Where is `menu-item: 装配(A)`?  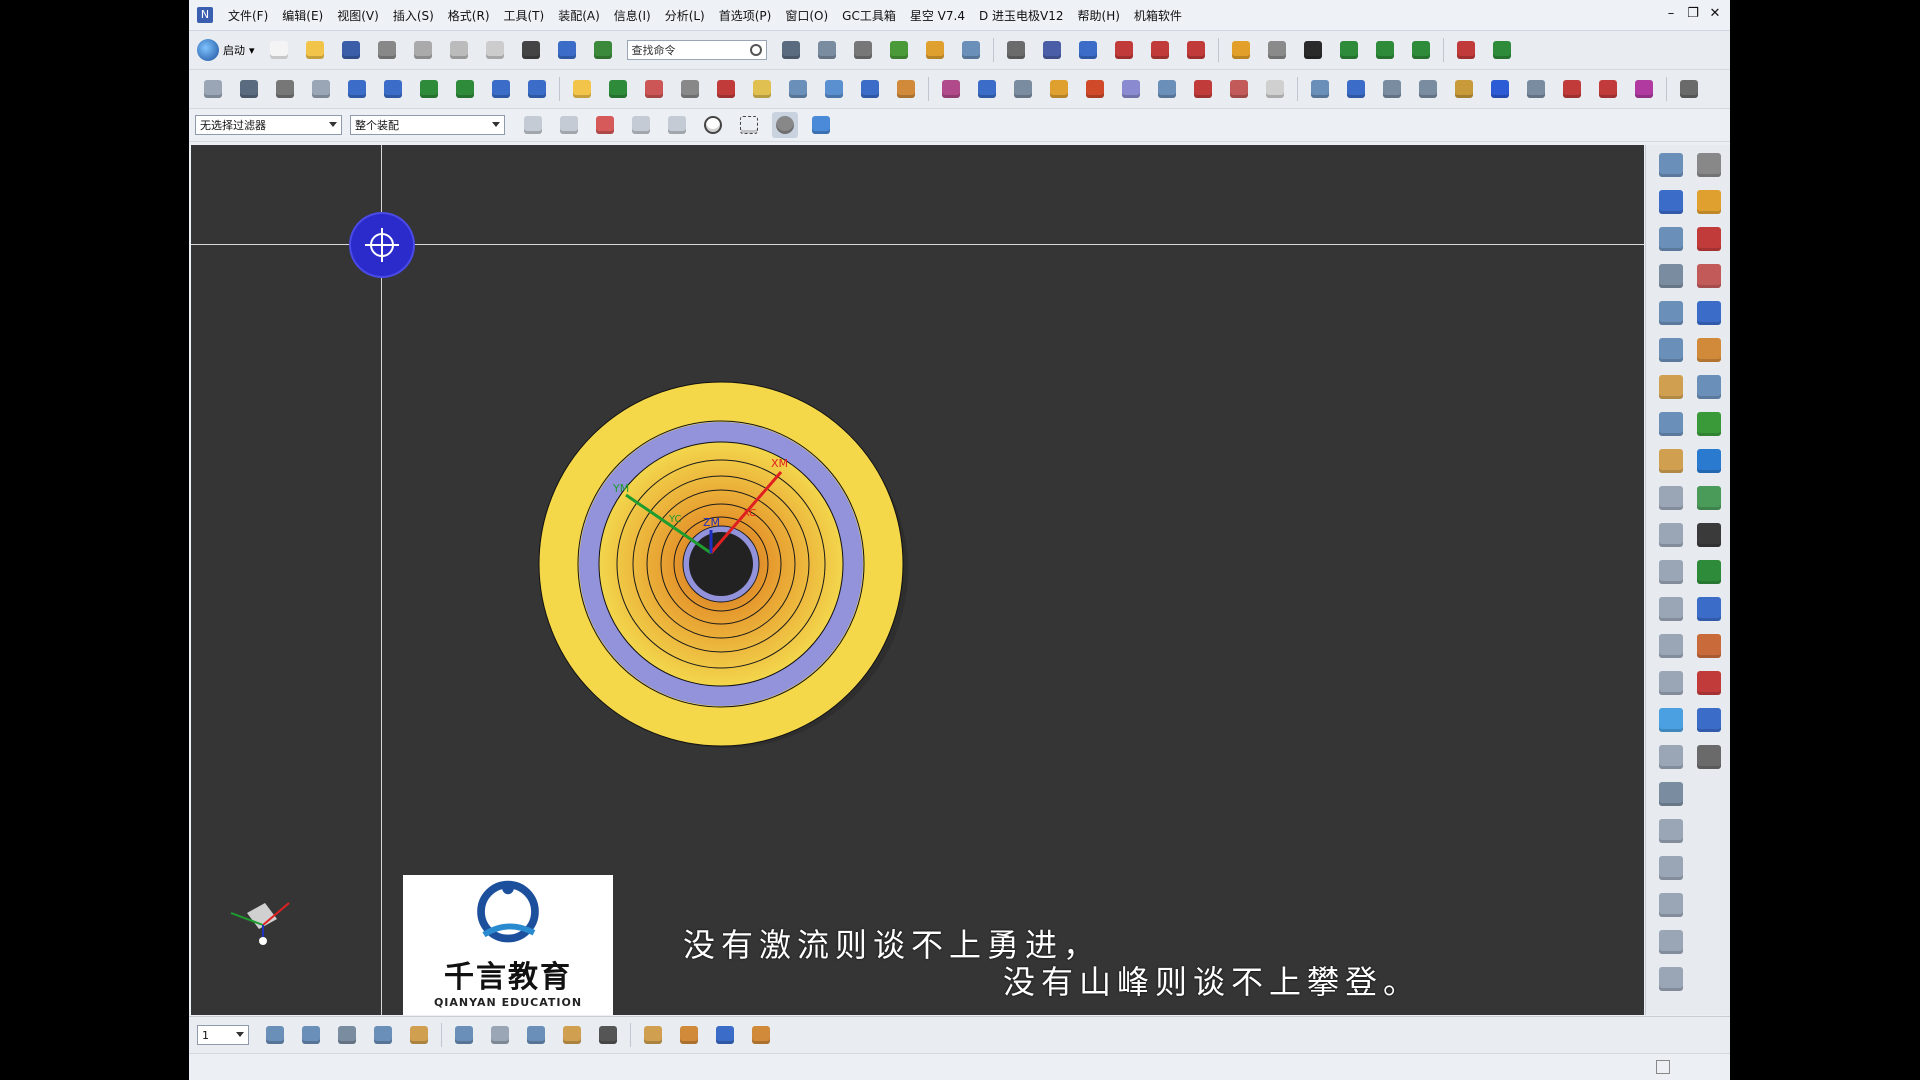
menu-item: 装配(A) is located at coordinates (579, 15).